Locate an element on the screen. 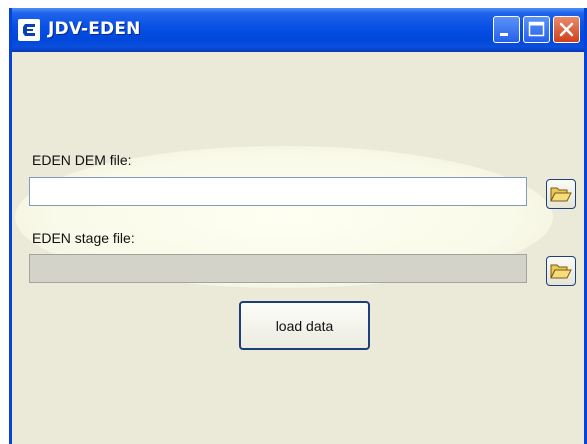 Image resolution: width=587 pixels, height=444 pixels. close-icon is located at coordinates (566, 29).